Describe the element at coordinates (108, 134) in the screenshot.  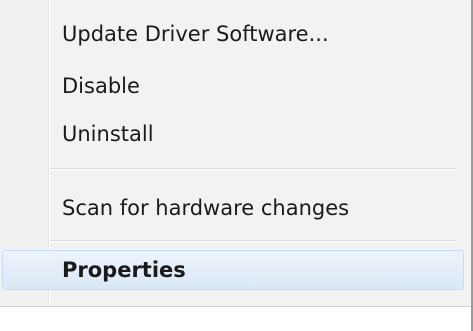
I see `menu-item-uninstall: Uninstall` at that location.